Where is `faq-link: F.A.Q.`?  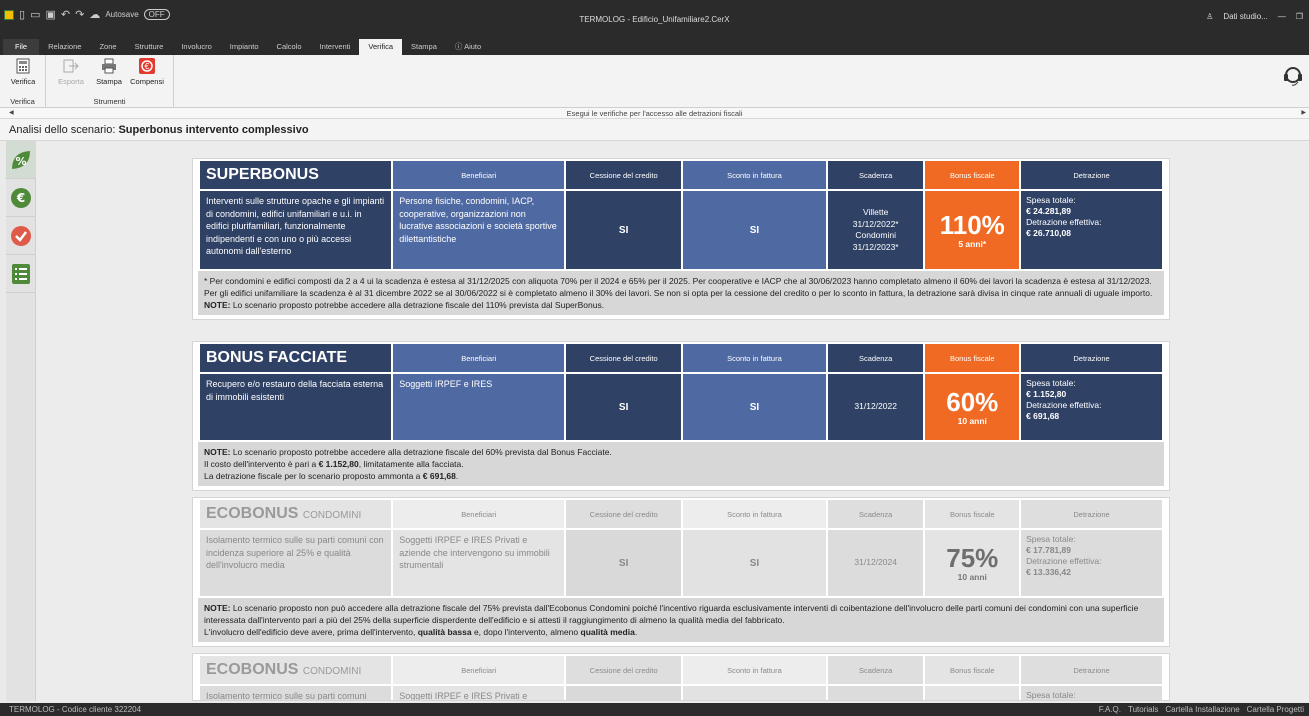 faq-link: F.A.Q. is located at coordinates (1110, 709).